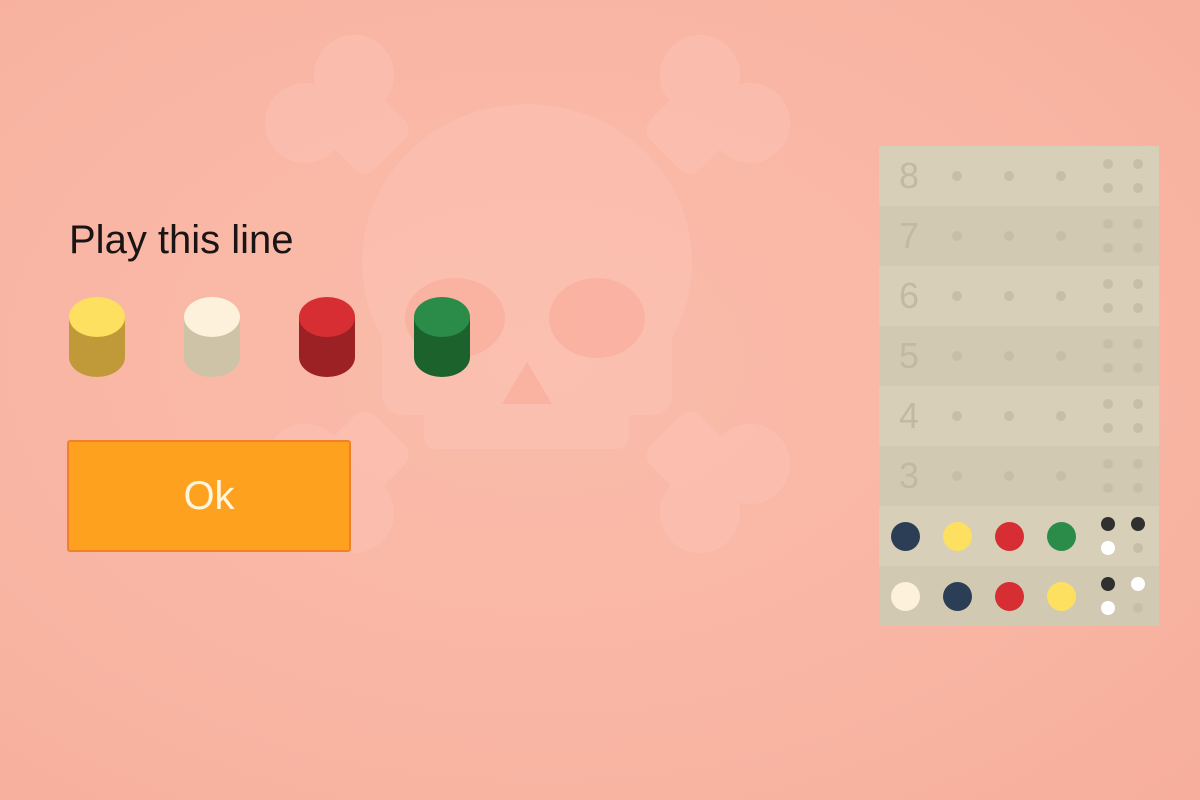  What do you see at coordinates (909, 415) in the screenshot?
I see `row-number: 4` at bounding box center [909, 415].